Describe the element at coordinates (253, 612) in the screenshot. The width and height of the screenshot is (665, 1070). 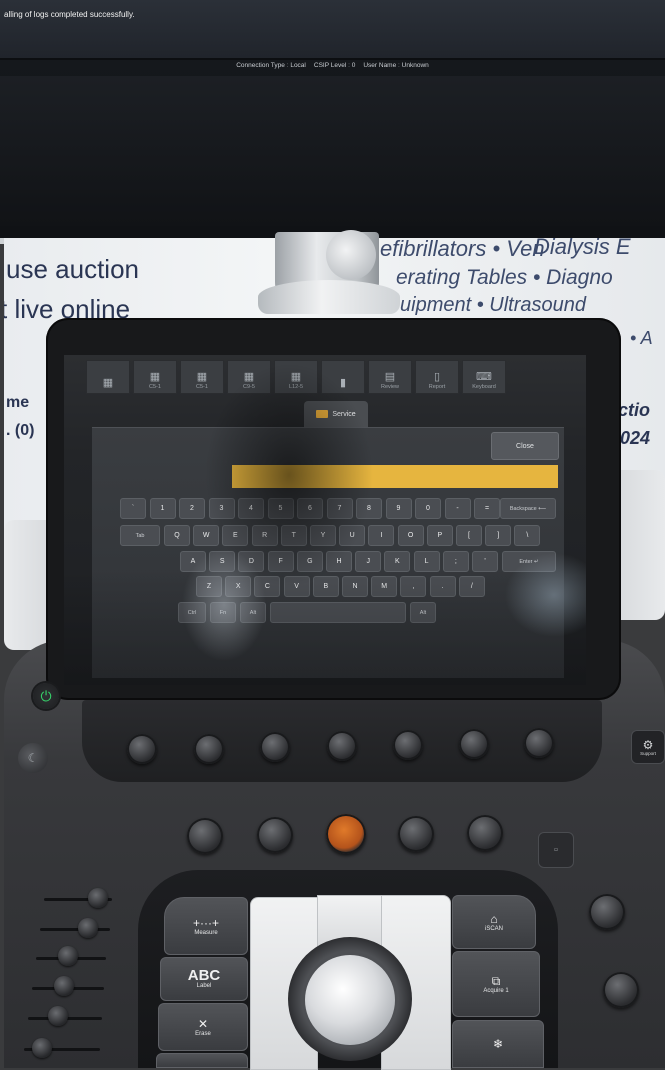
I see `key-alt: Alt` at that location.